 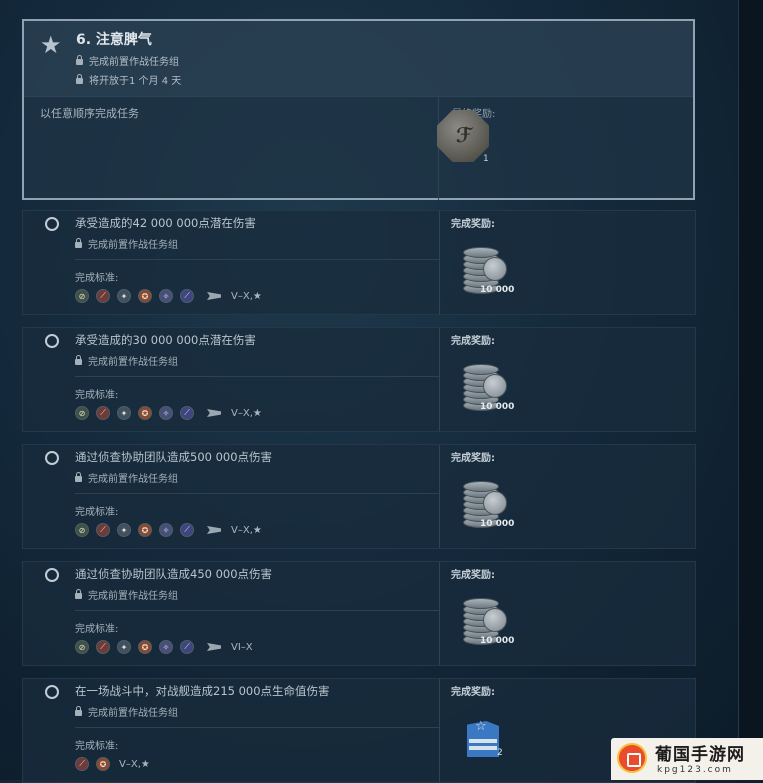 What do you see at coordinates (700, 755) in the screenshot?
I see `watermark-name: 葡国手游网` at bounding box center [700, 755].